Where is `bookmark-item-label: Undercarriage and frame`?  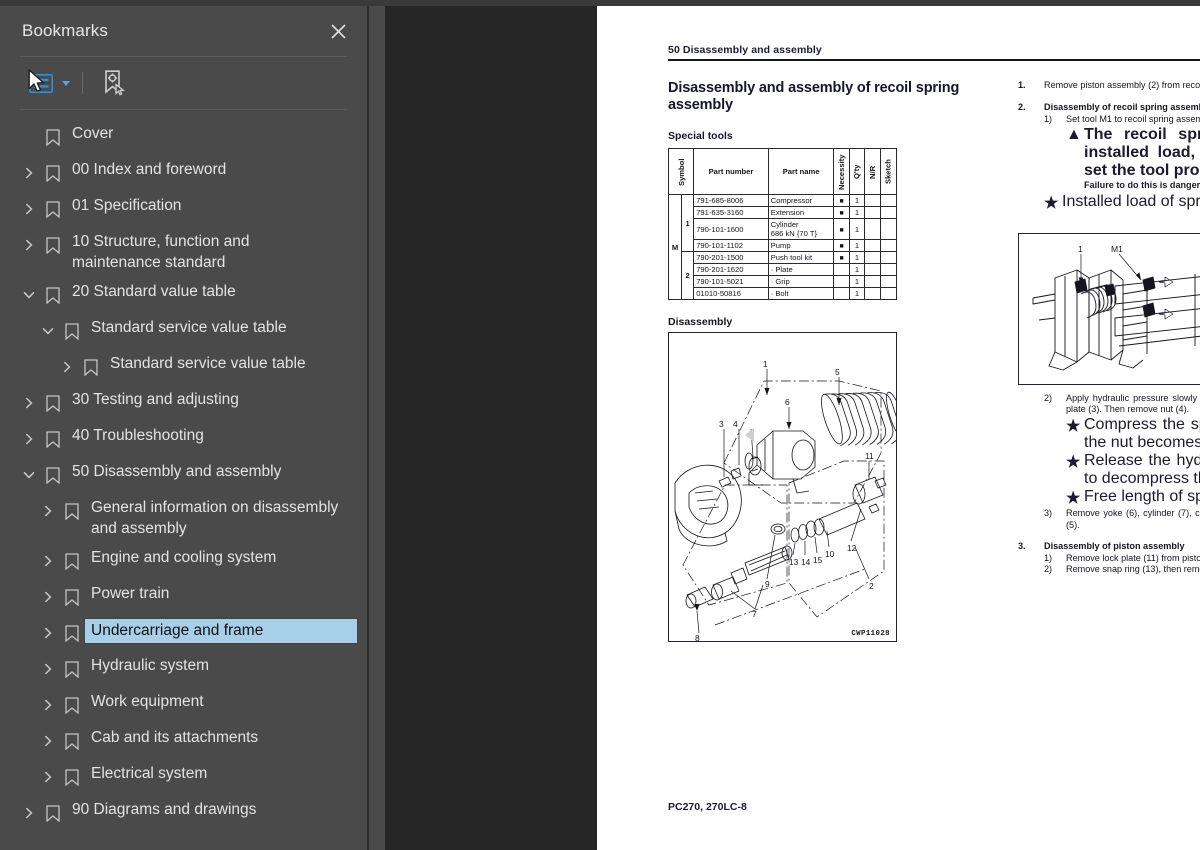 bookmark-item-label: Undercarriage and frame is located at coordinates (221, 631).